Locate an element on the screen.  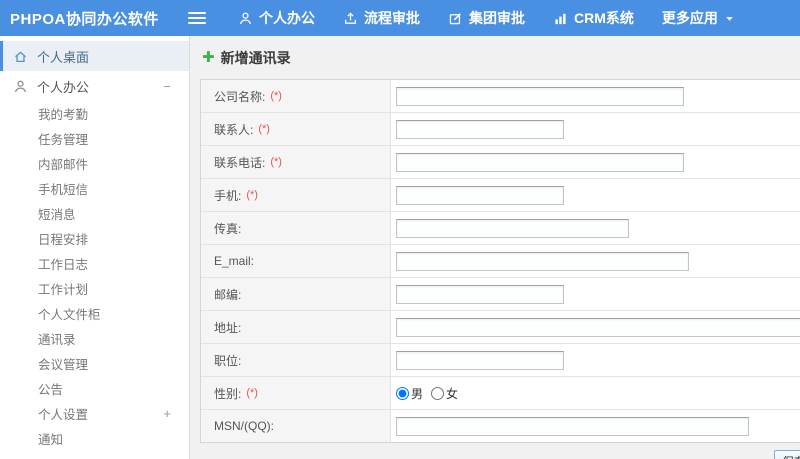
form-row: 邮编: is located at coordinates (500, 294).